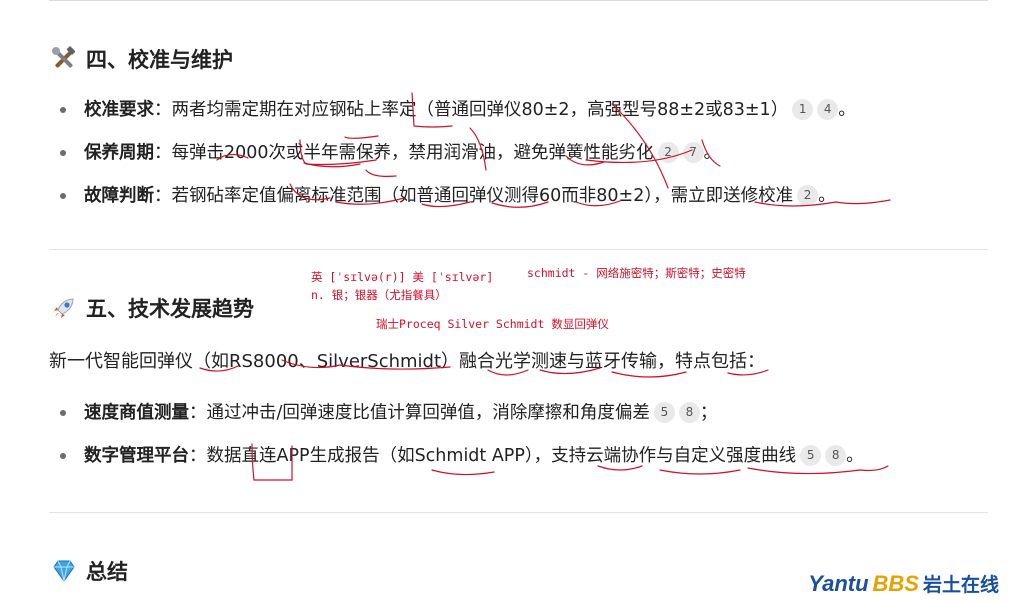  What do you see at coordinates (107, 572) in the screenshot?
I see `section-title: 总结` at bounding box center [107, 572].